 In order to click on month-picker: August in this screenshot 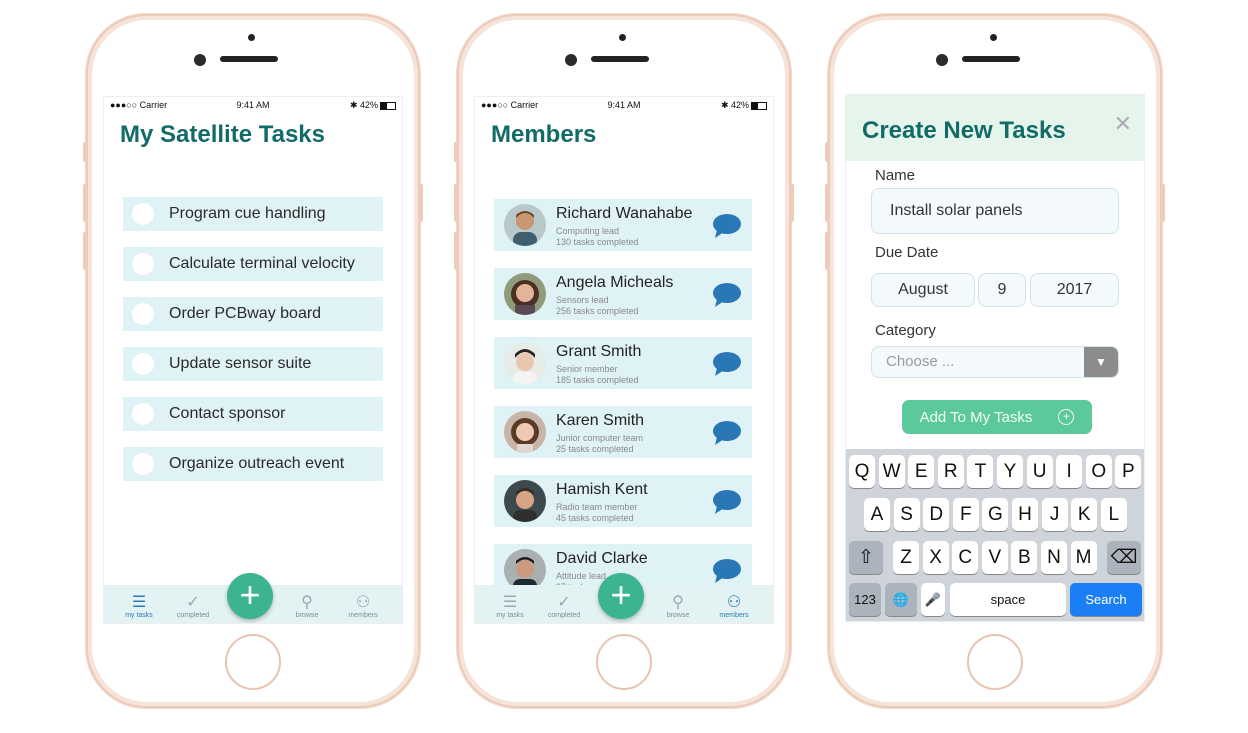, I will do `click(923, 290)`.